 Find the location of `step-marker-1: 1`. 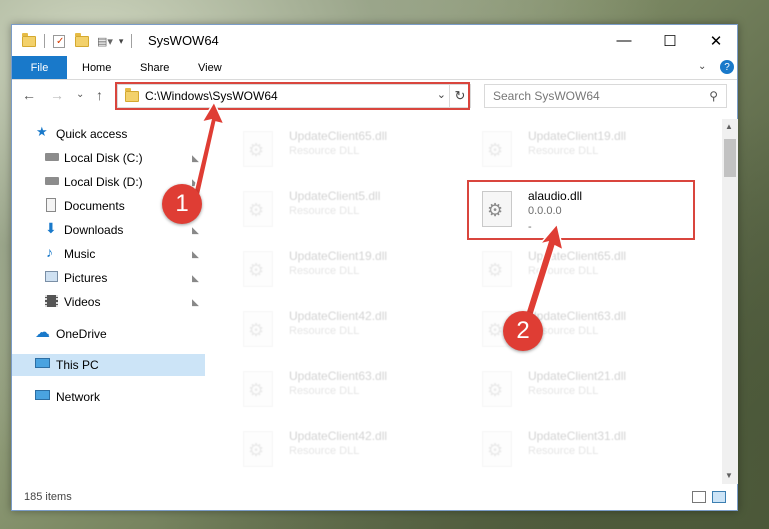

step-marker-1: 1 is located at coordinates (182, 204).